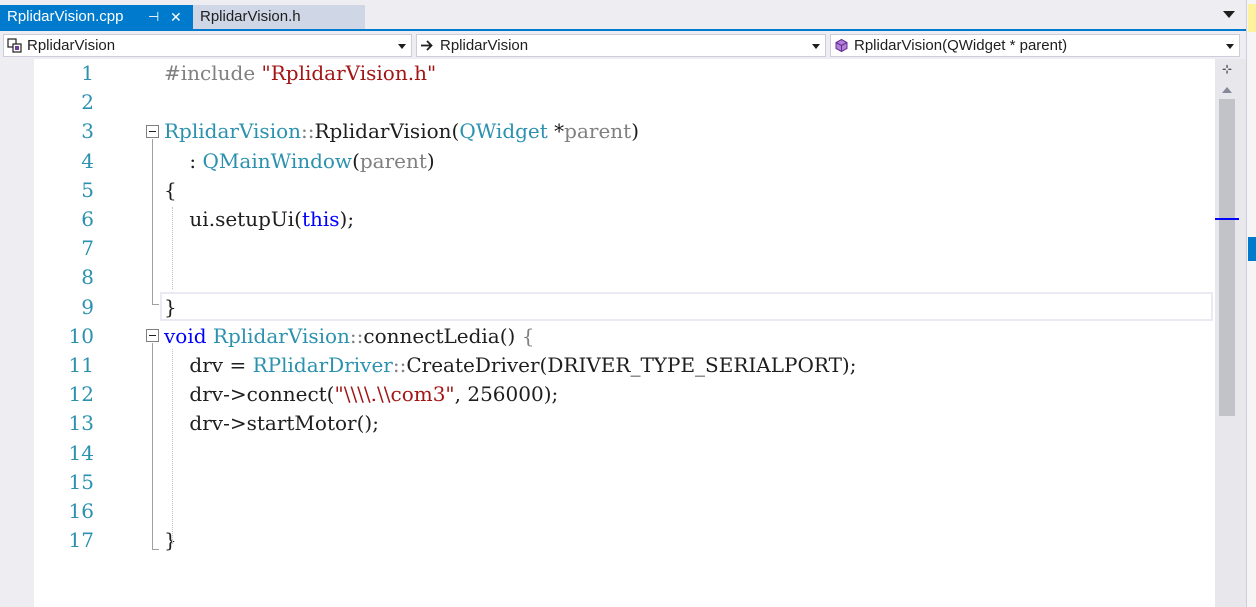  Describe the element at coordinates (81, 394) in the screenshot. I see `line-number: 12` at that location.